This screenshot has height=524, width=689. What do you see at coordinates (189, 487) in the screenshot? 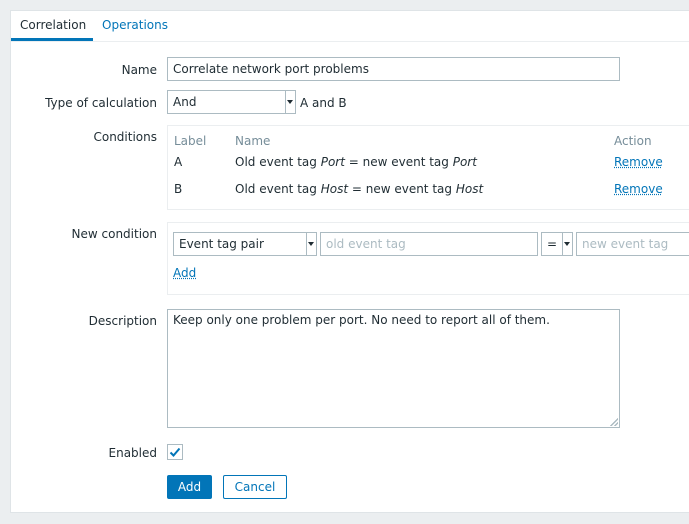
I see `add-button: Add` at bounding box center [189, 487].